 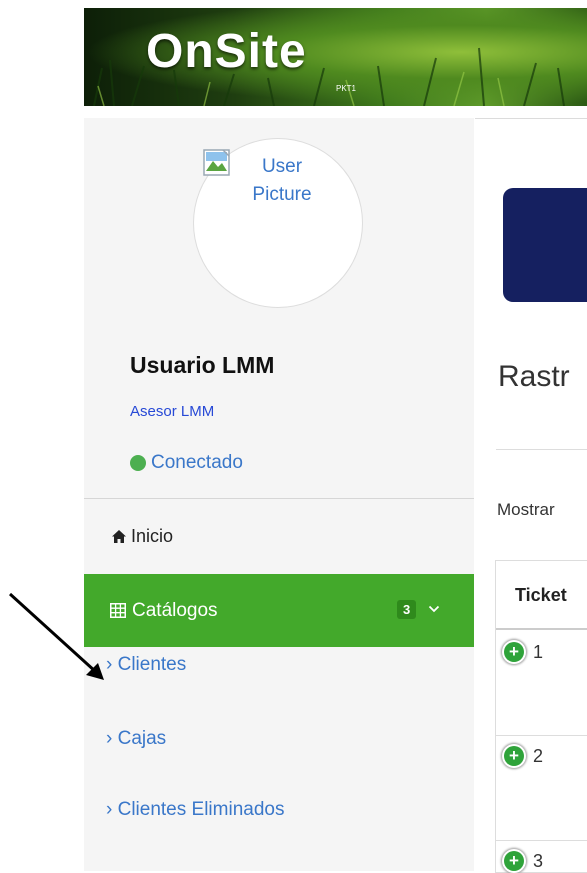 What do you see at coordinates (226, 51) in the screenshot?
I see `app-logo: OnSite` at bounding box center [226, 51].